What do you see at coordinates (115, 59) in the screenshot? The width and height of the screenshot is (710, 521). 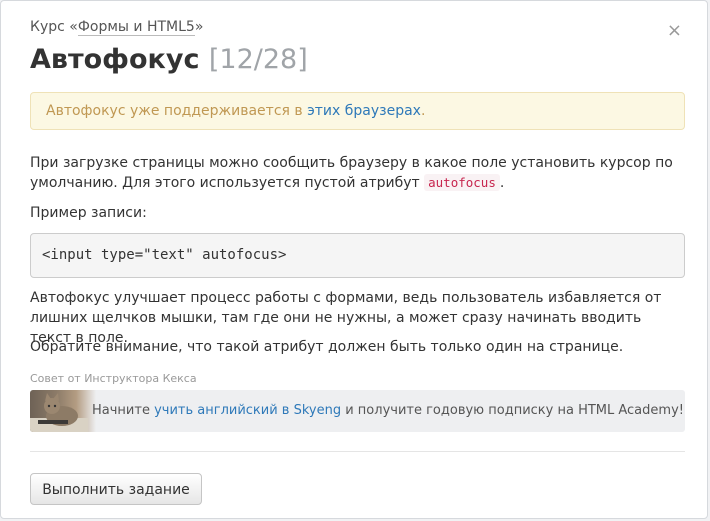 I see `title-text: Автофокус` at bounding box center [115, 59].